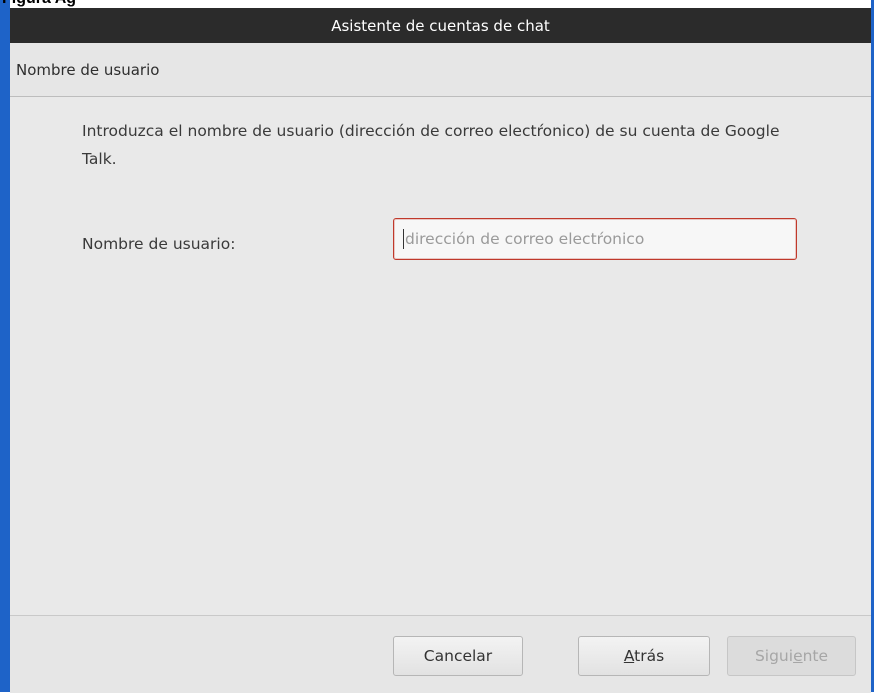  What do you see at coordinates (403, 239) in the screenshot?
I see `text-caret` at bounding box center [403, 239].